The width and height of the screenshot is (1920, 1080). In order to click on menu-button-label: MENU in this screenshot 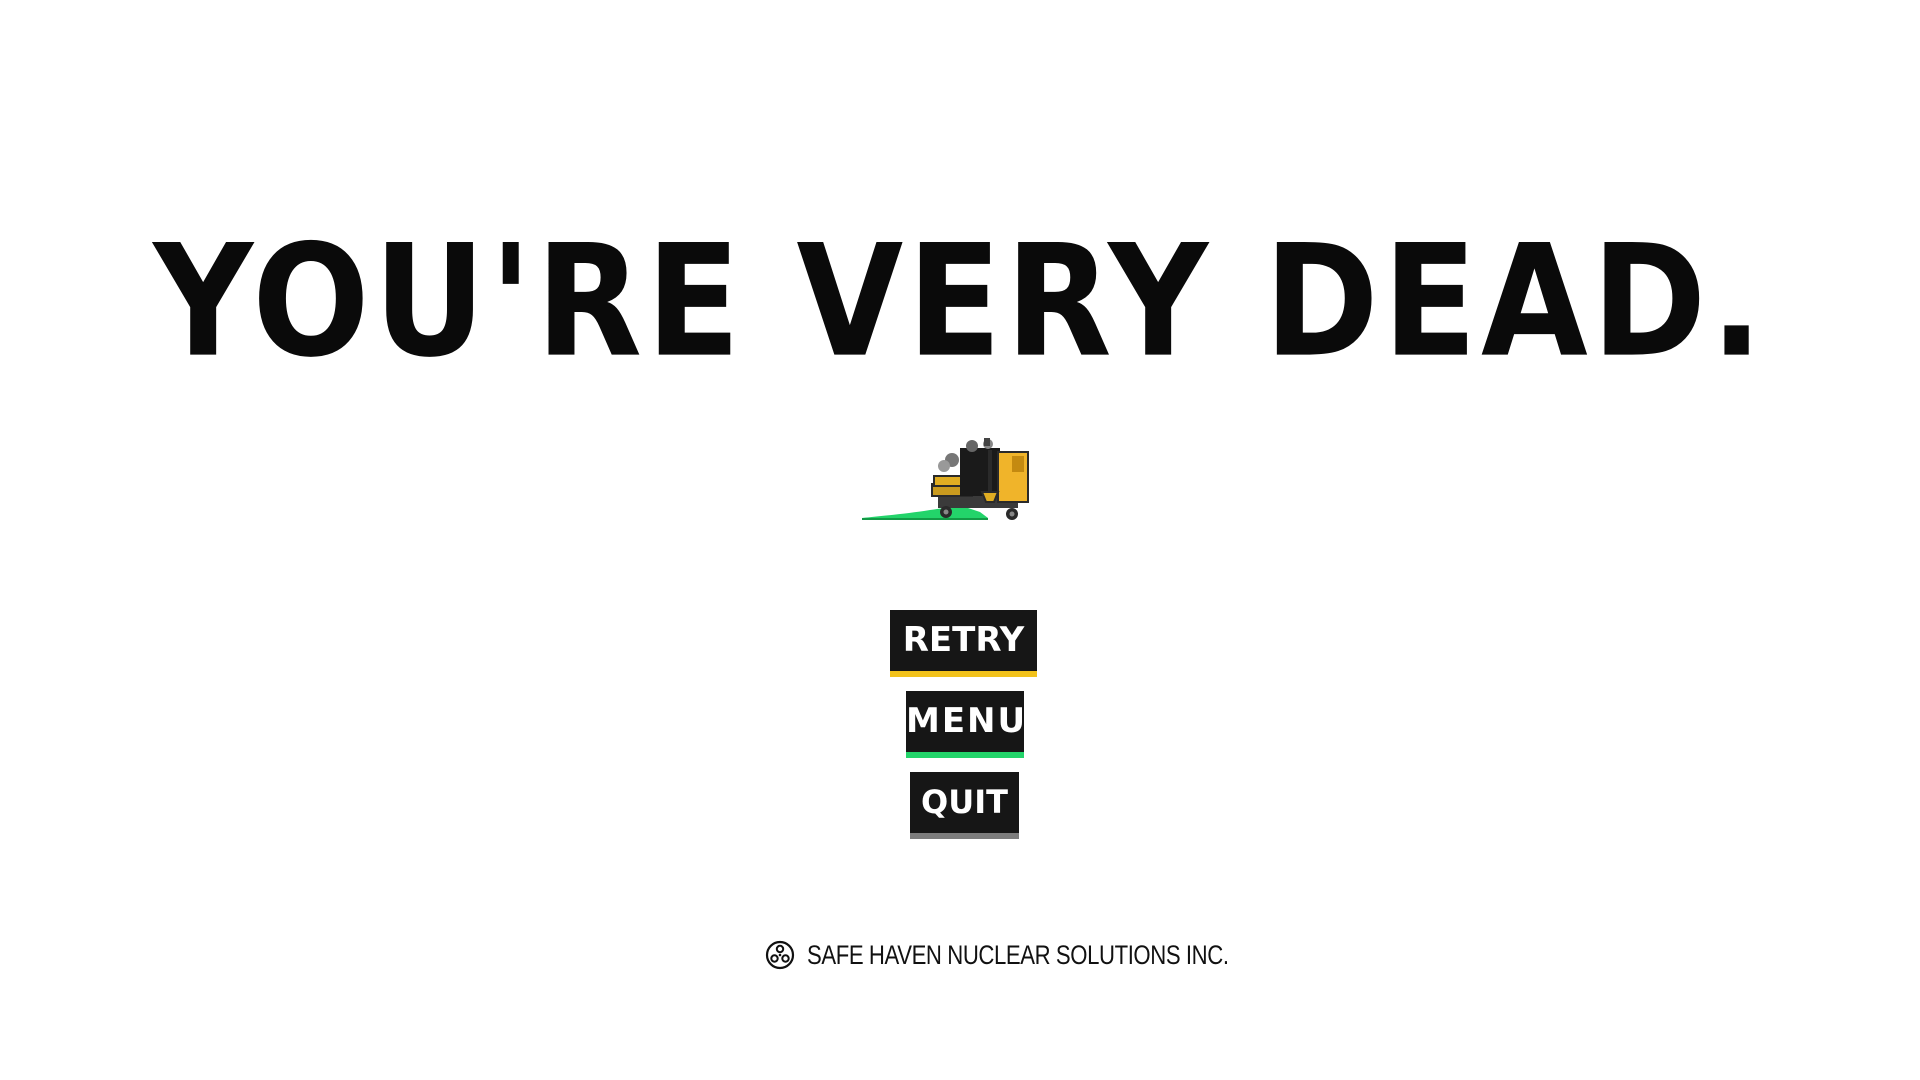, I will do `click(967, 721)`.